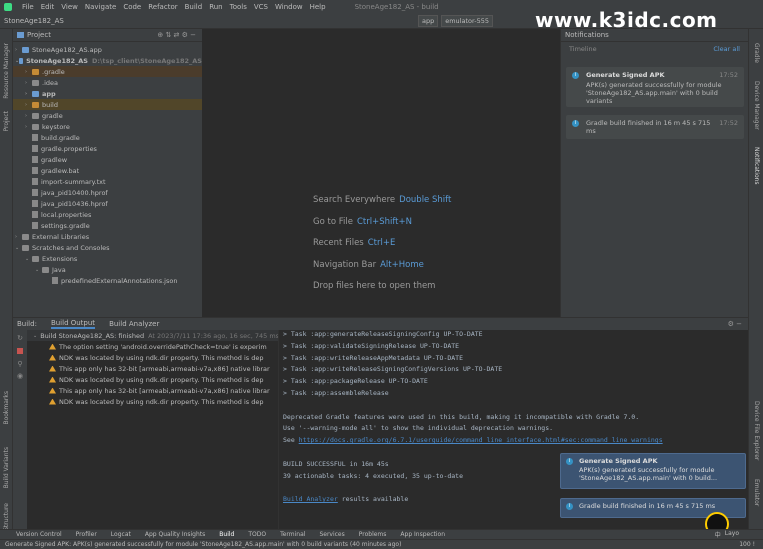  Describe the element at coordinates (107, 126) in the screenshot. I see `tree-row-keystore: › keystore` at that location.